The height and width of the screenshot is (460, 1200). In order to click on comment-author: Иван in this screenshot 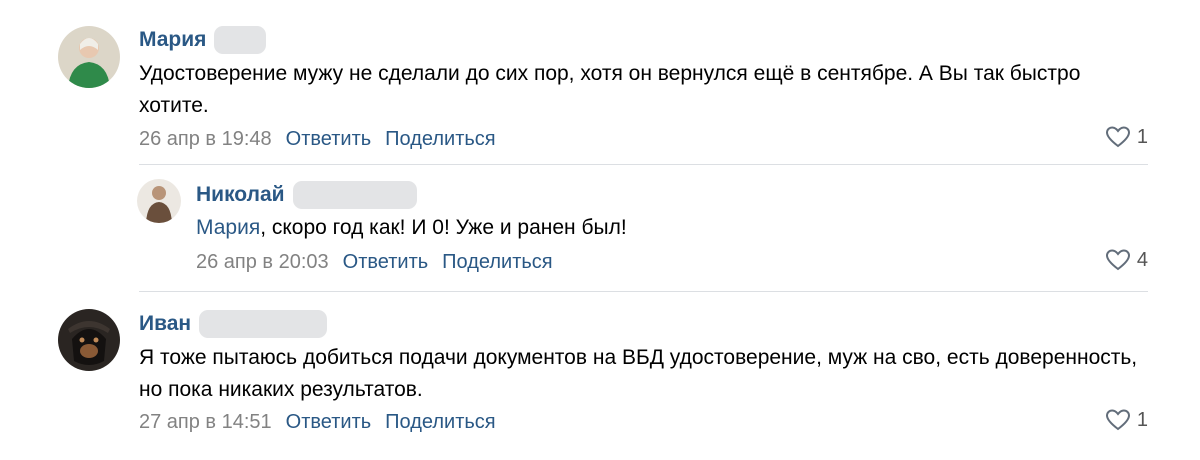, I will do `click(165, 324)`.